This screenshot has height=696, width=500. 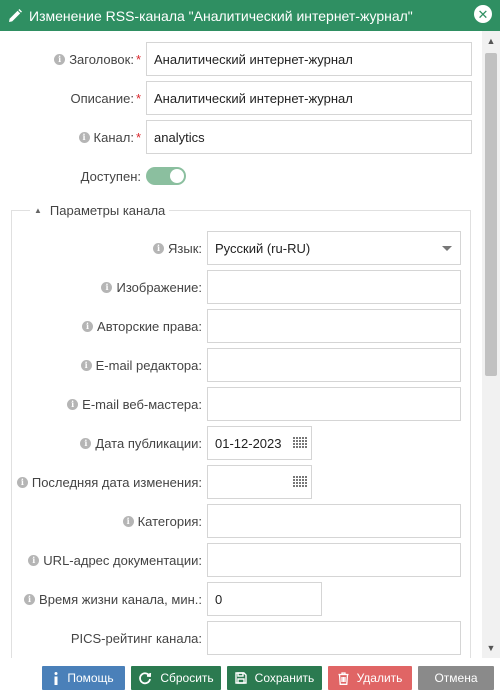 What do you see at coordinates (456, 678) in the screenshot?
I see `cancel-button: Отмена` at bounding box center [456, 678].